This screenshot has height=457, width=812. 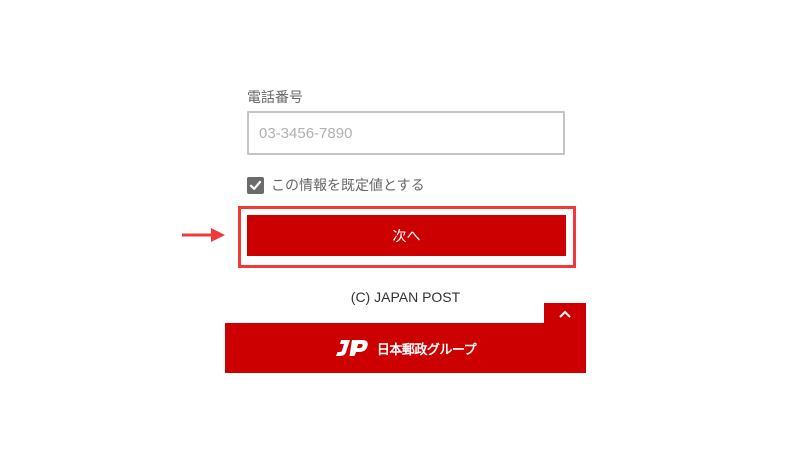 I want to click on phone-label: 電話番号, so click(x=275, y=98).